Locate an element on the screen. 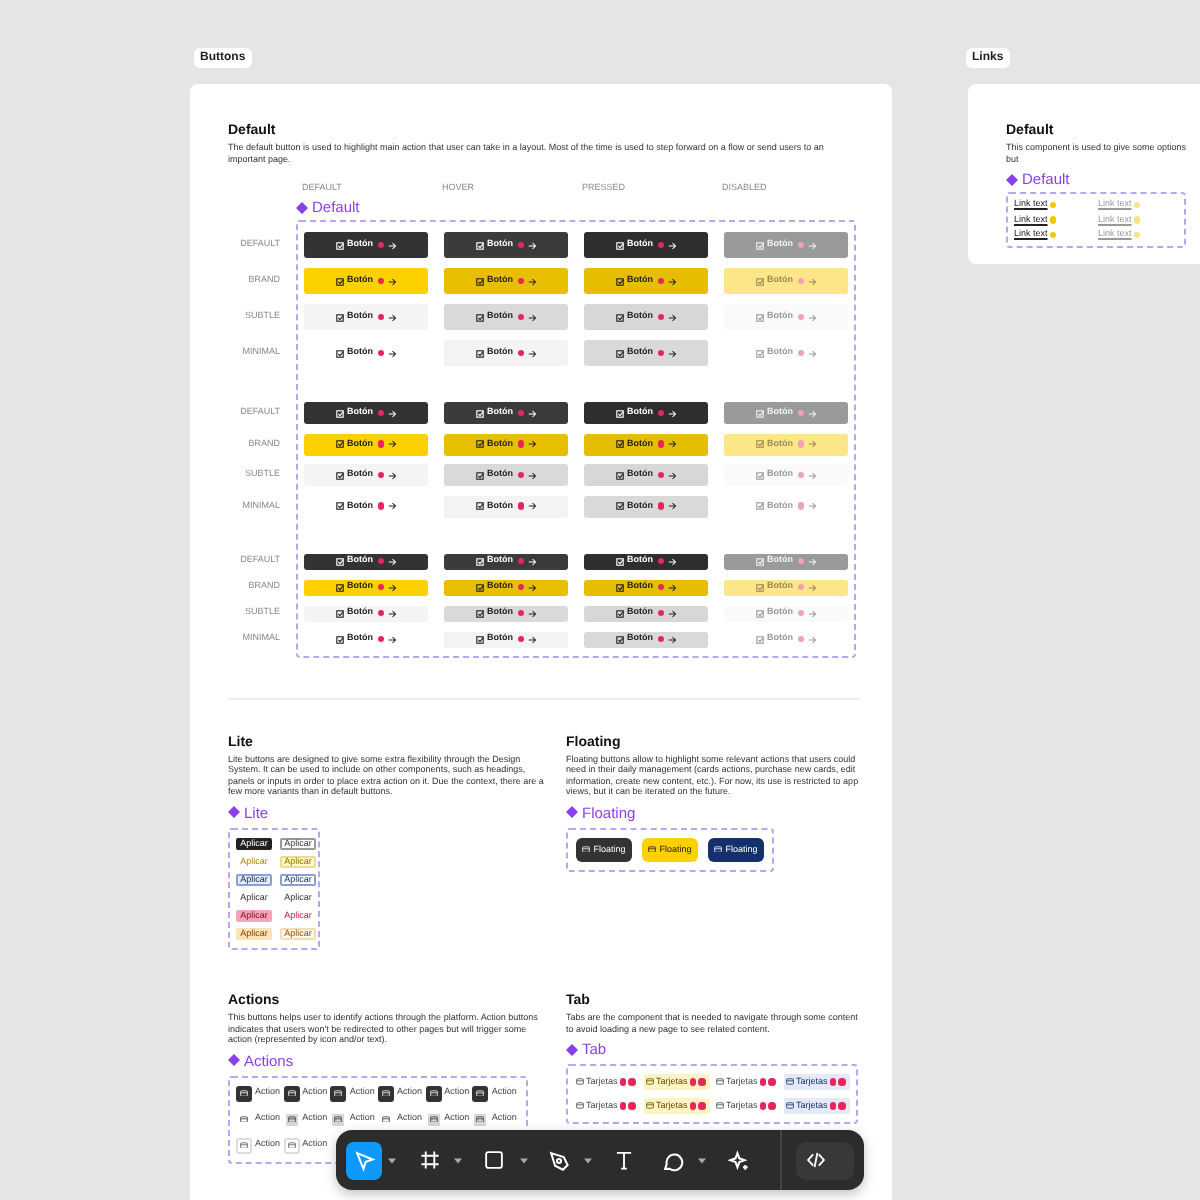 This screenshot has width=1200, height=1200. dev-mode-toggle is located at coordinates (825, 1160).